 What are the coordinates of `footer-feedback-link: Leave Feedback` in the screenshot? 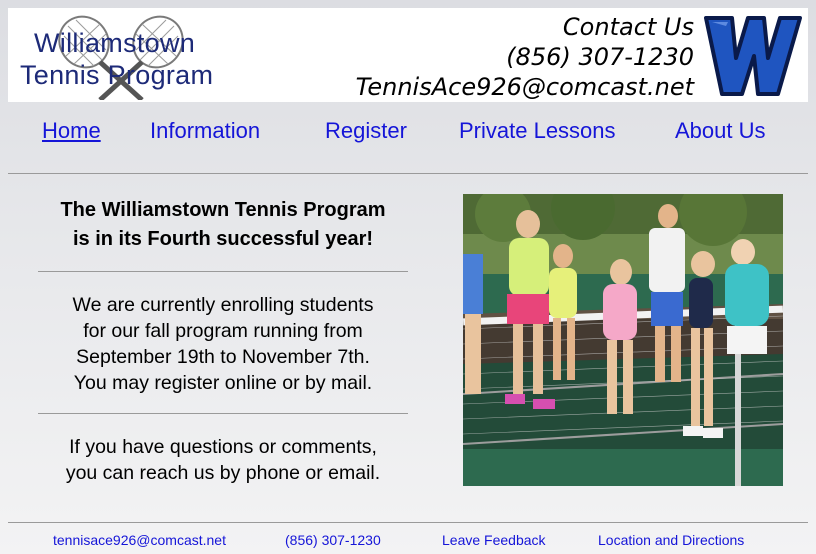 It's located at (494, 540).